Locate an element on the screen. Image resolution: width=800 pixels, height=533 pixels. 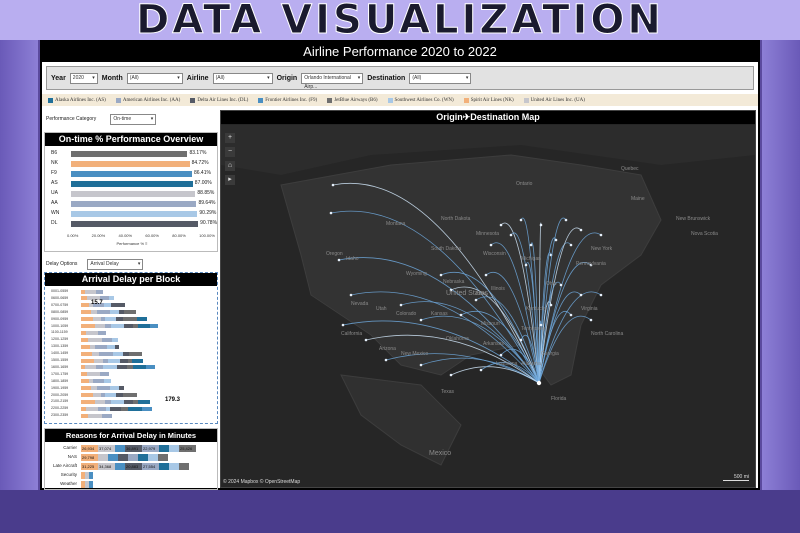
ontime-row: DL 90.78% is located at coordinates (132, 223).